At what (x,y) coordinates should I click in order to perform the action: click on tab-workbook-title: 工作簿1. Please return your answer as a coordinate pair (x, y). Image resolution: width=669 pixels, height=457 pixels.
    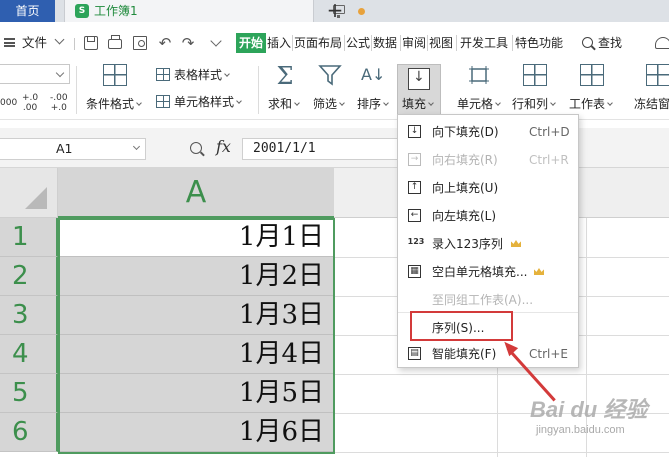
    Looking at the image, I should click on (116, 11).